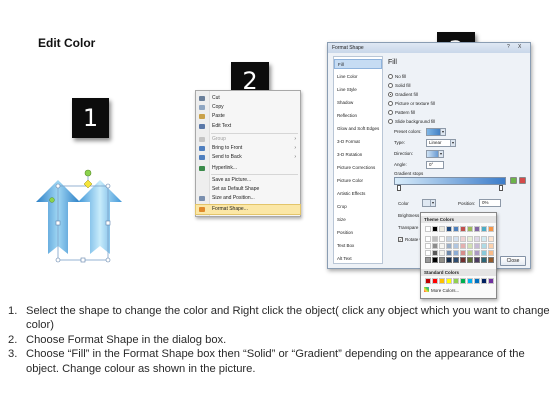 This screenshot has width=560, height=420. I want to click on nav-item-reflection: Reflection, so click(358, 116).